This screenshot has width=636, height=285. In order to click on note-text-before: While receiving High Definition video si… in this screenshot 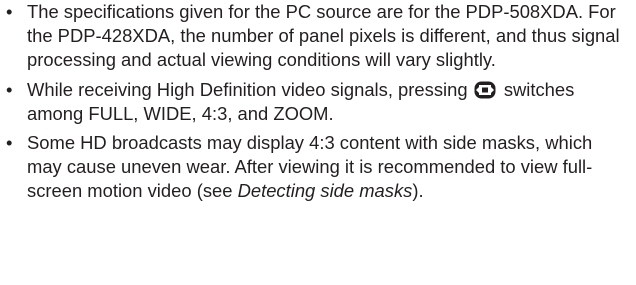, I will do `click(250, 89)`.